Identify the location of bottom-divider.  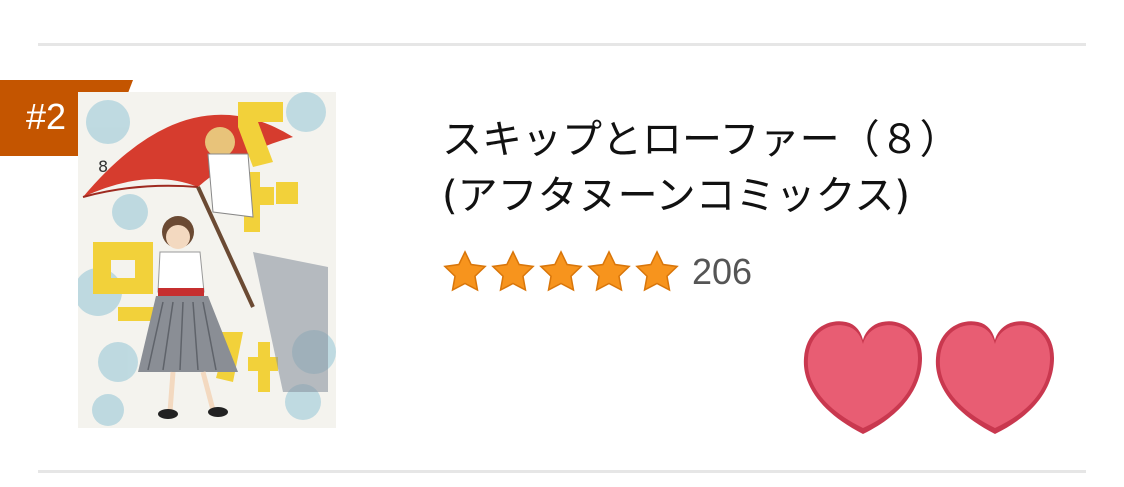
(562, 471).